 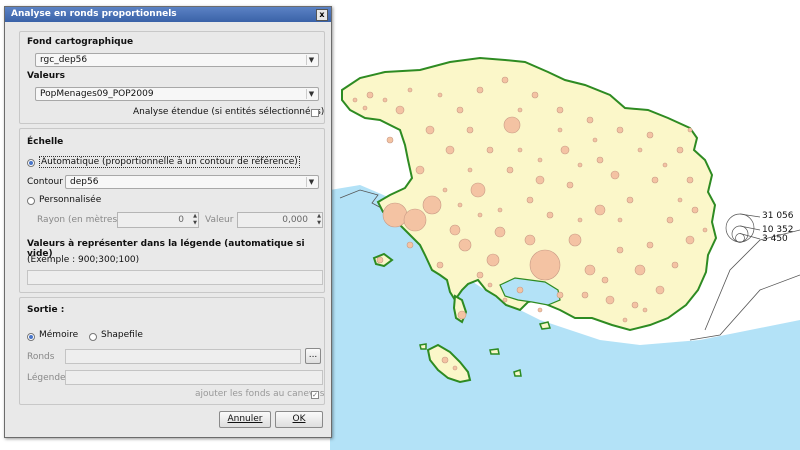 I want to click on ajouter-checkbox: ✓, so click(x=315, y=395).